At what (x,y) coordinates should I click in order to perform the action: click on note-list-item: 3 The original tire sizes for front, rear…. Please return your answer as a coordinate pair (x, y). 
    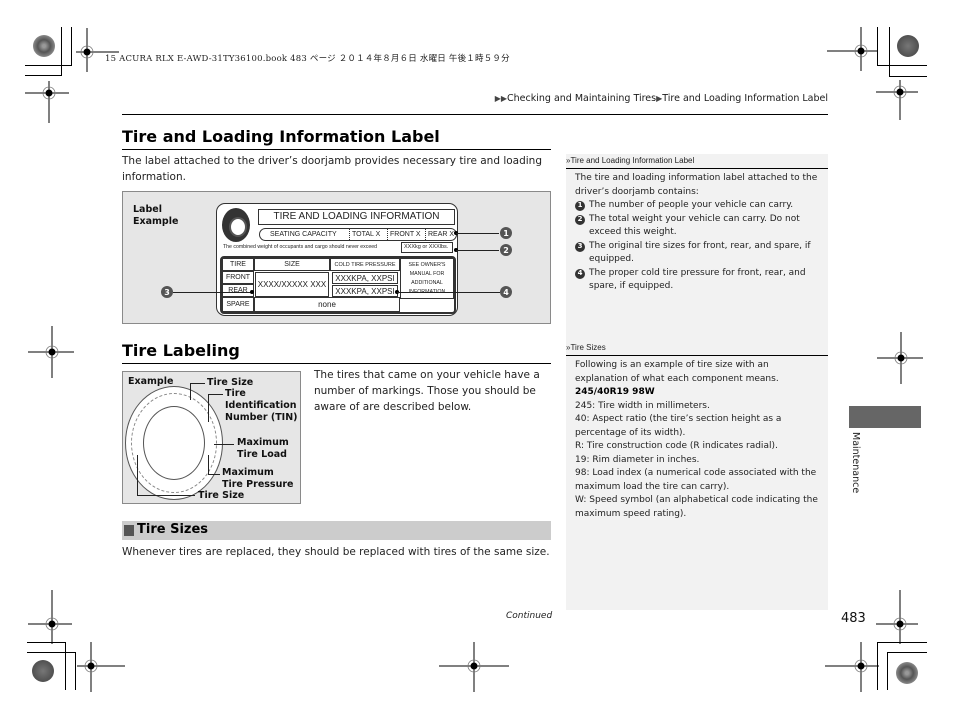
    Looking at the image, I should click on (699, 253).